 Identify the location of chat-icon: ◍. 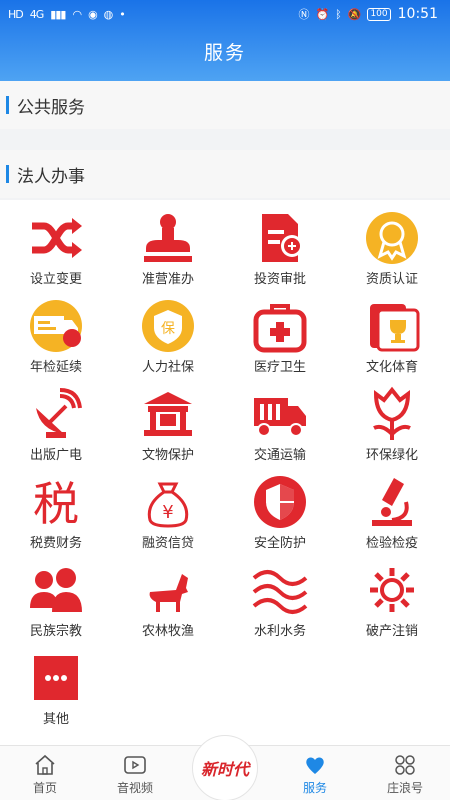
(108, 14).